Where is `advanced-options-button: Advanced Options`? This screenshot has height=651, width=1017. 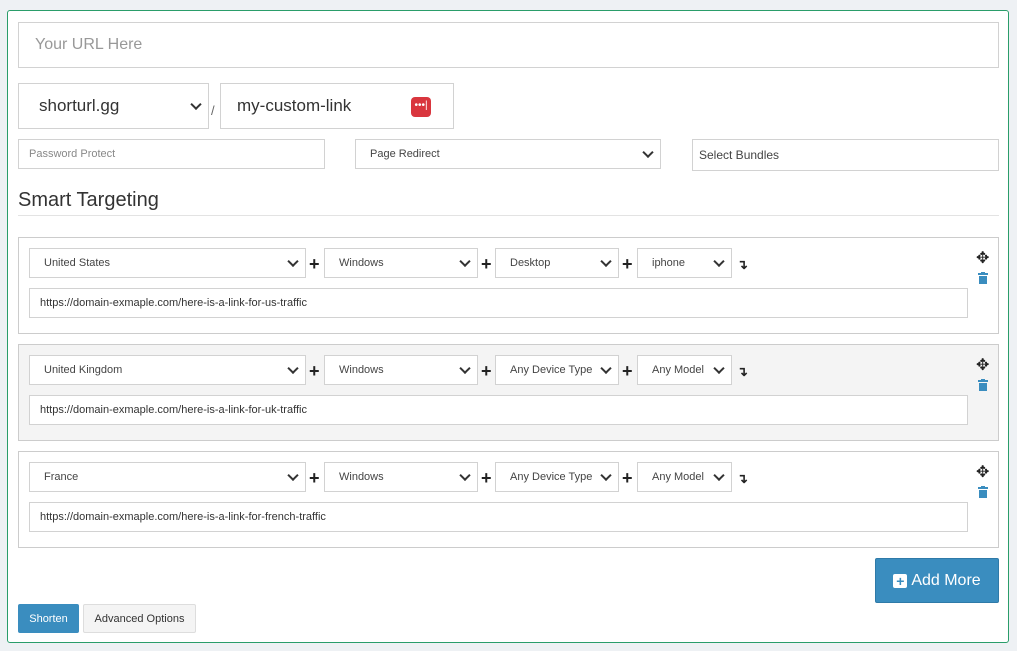 advanced-options-button: Advanced Options is located at coordinates (139, 618).